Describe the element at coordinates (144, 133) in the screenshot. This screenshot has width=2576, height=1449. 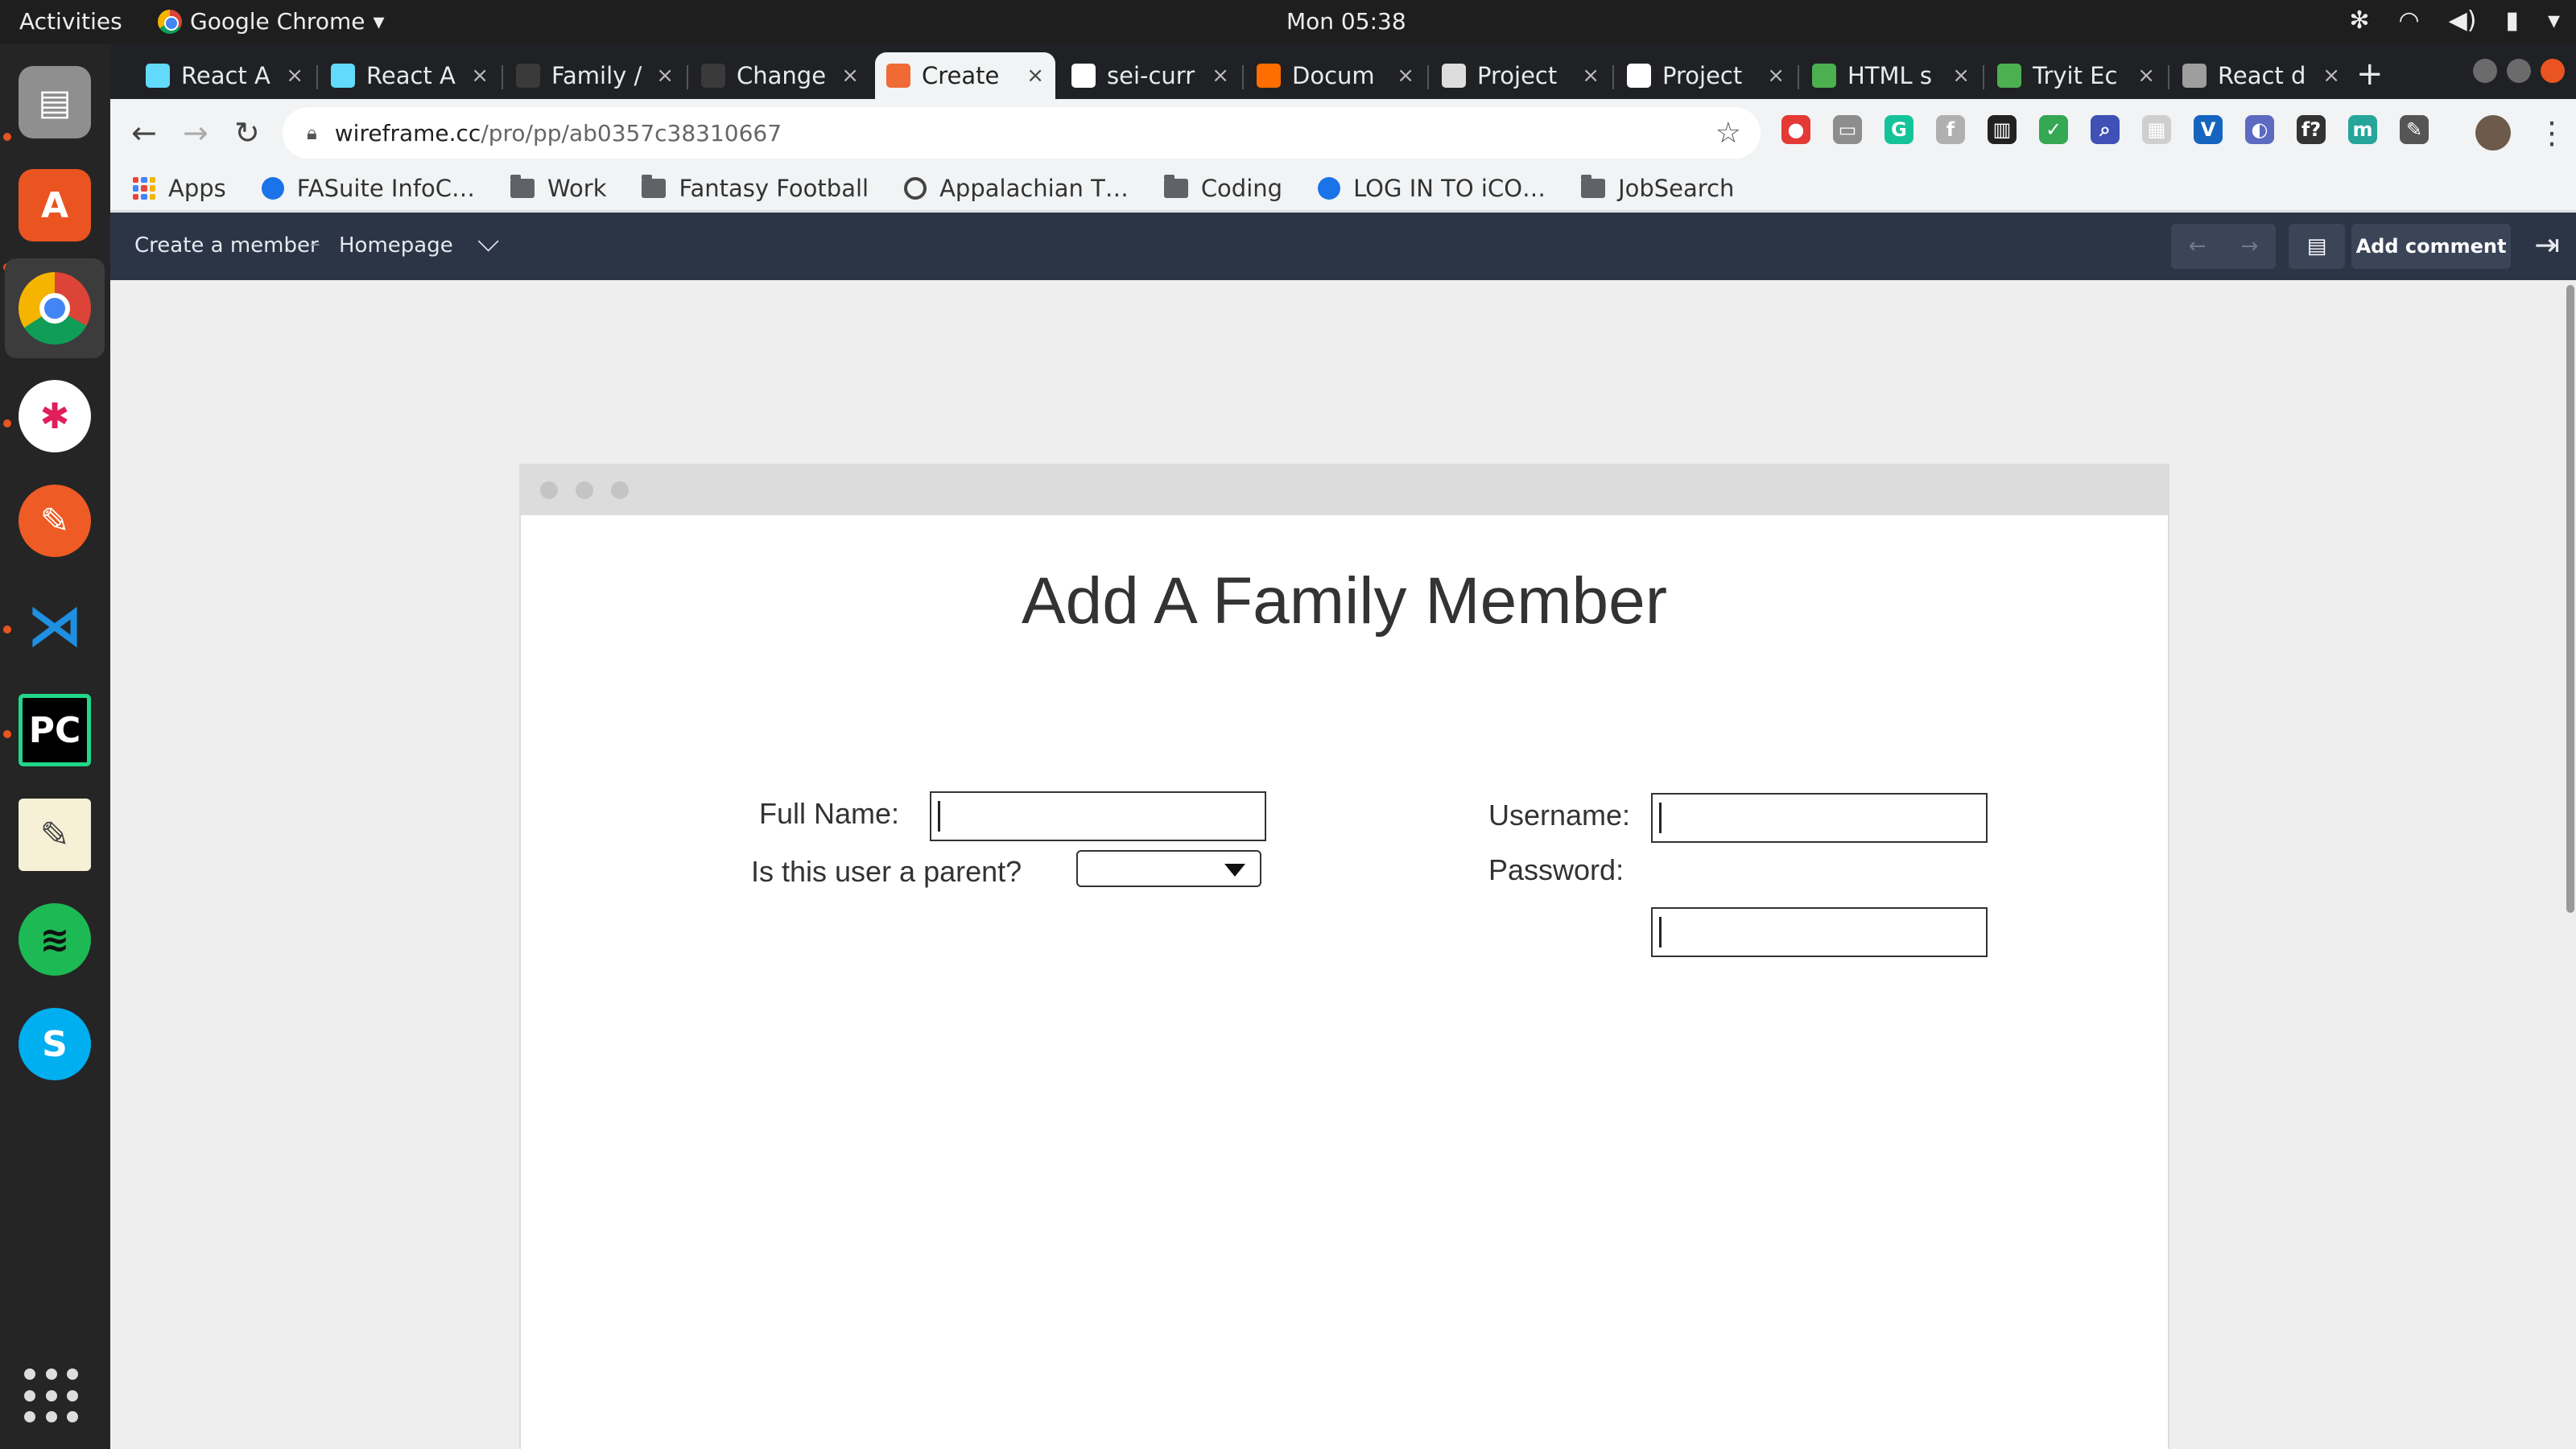
I see `back-icon: ←` at that location.